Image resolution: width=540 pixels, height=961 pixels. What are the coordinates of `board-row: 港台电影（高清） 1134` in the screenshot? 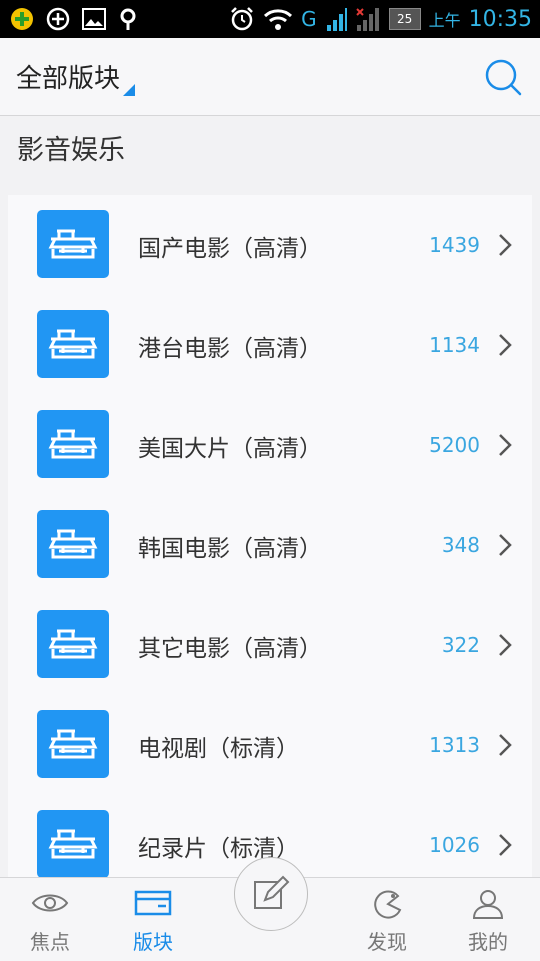 It's located at (270, 345).